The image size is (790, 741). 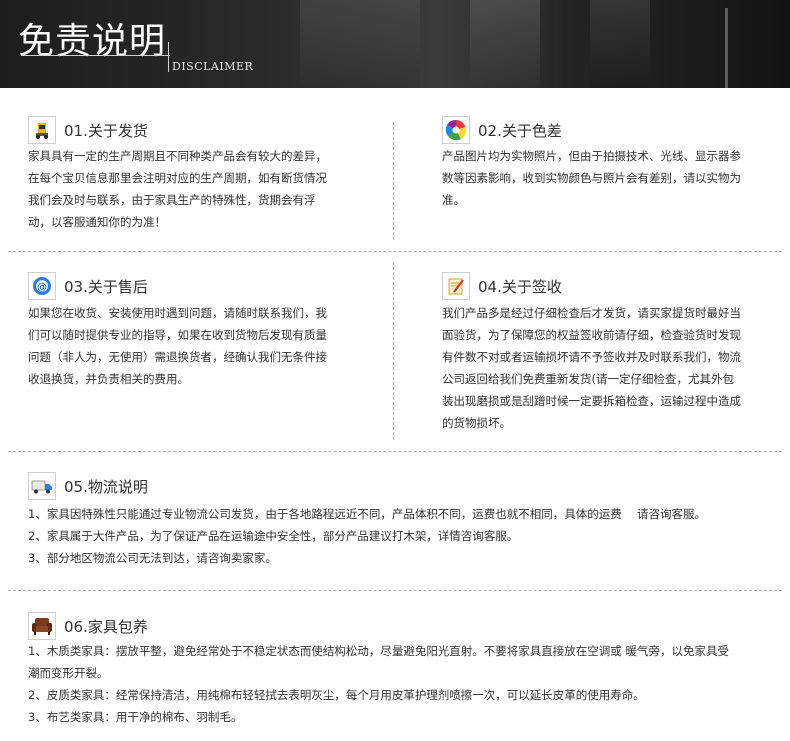 What do you see at coordinates (42, 486) in the screenshot?
I see `truck-icon` at bounding box center [42, 486].